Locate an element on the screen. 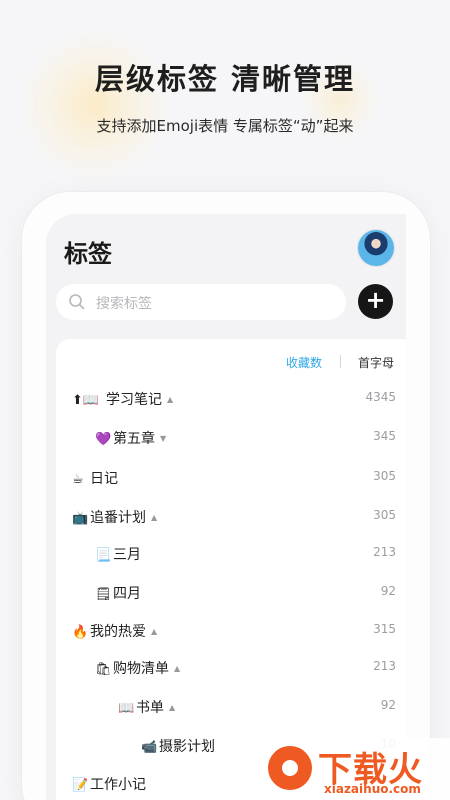 The width and height of the screenshot is (450, 800). tag-row: 📃 三月 213 is located at coordinates (231, 554).